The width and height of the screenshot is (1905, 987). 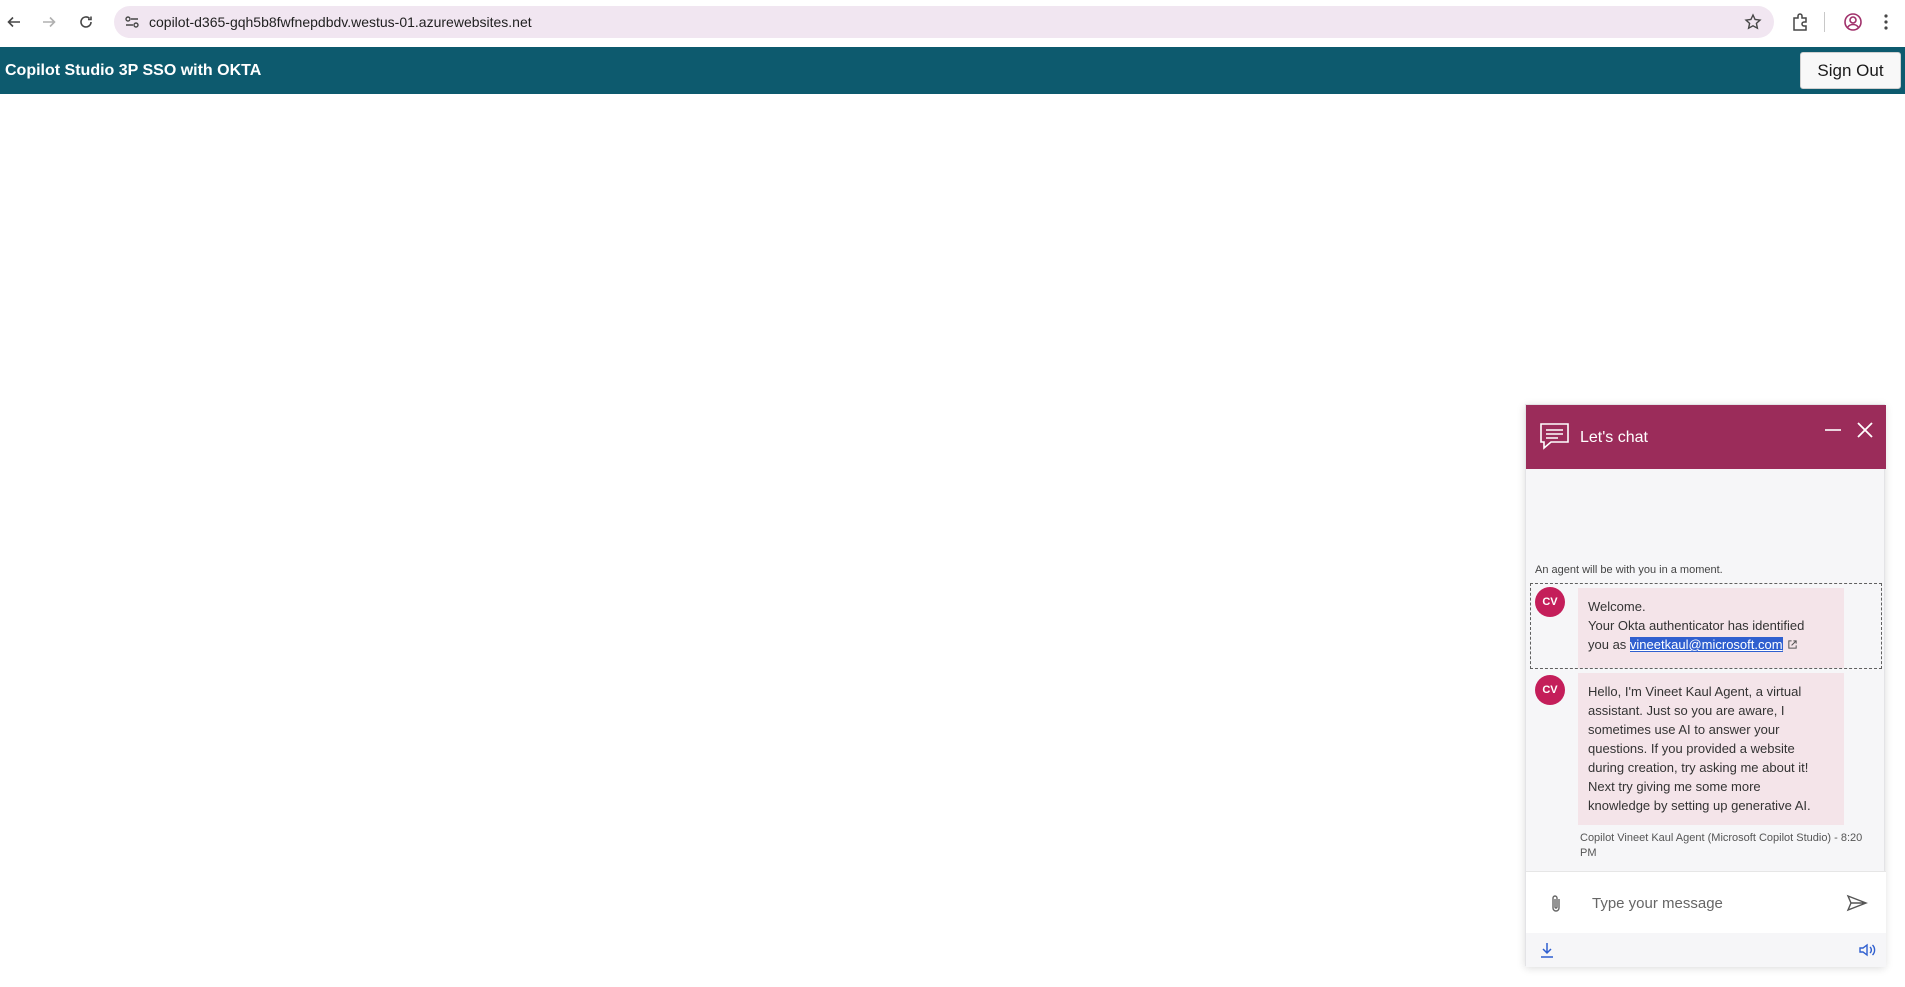 I want to click on email-link: vineetkaul@microsoft.com, so click(x=1706, y=644).